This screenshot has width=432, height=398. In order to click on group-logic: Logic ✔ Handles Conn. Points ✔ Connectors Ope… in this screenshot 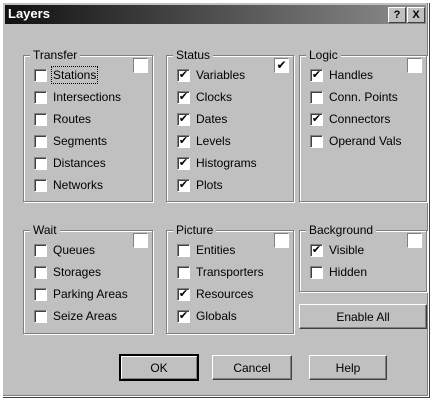, I will do `click(363, 125)`.